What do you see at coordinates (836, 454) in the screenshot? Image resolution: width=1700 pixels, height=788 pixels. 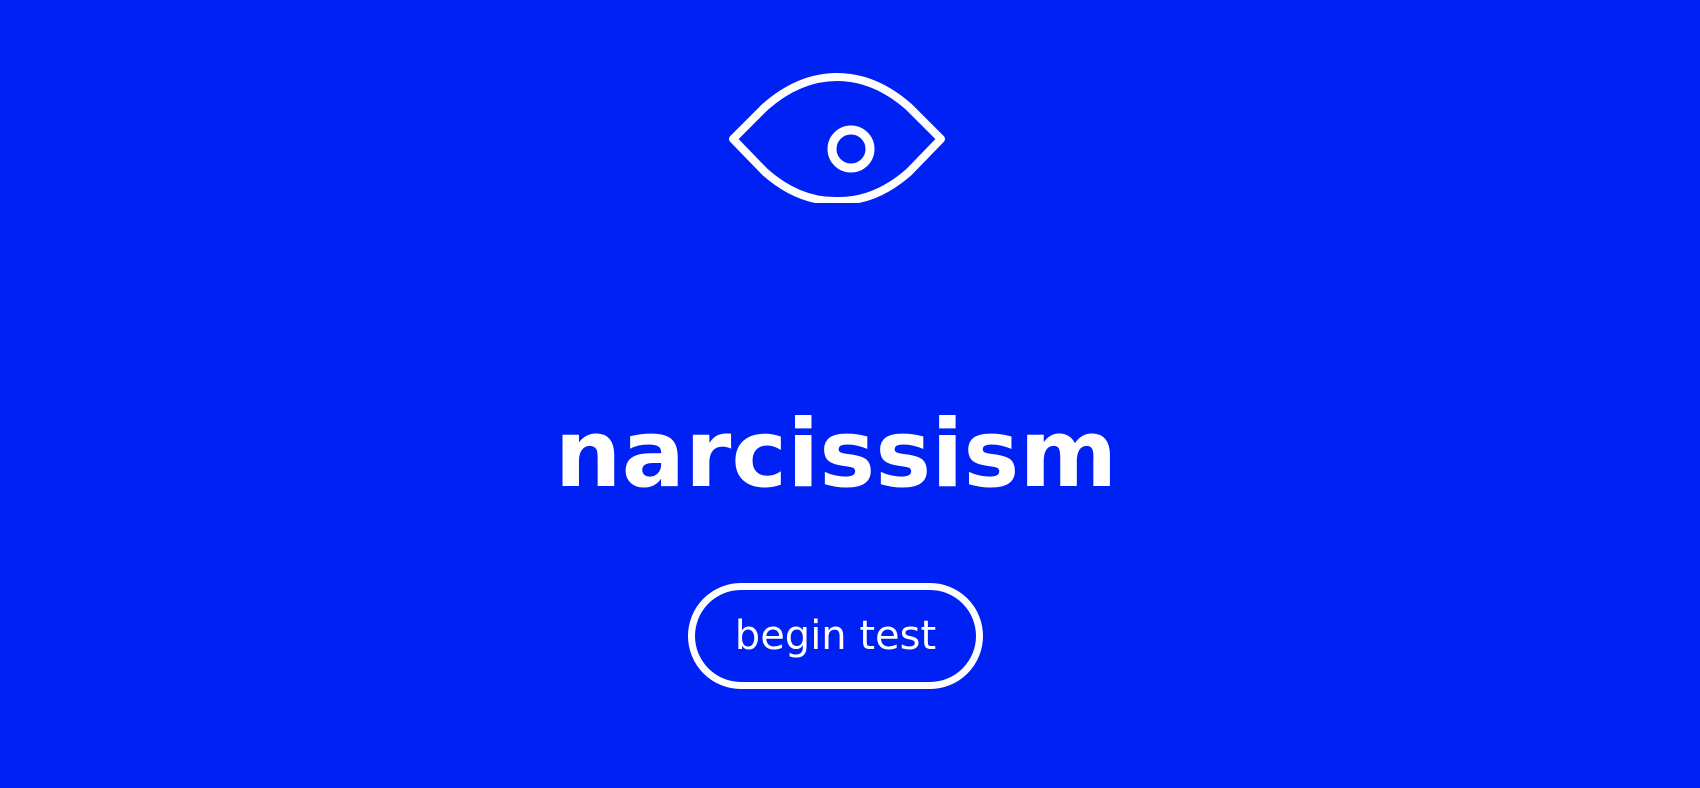 I see `page-title: narcissism` at bounding box center [836, 454].